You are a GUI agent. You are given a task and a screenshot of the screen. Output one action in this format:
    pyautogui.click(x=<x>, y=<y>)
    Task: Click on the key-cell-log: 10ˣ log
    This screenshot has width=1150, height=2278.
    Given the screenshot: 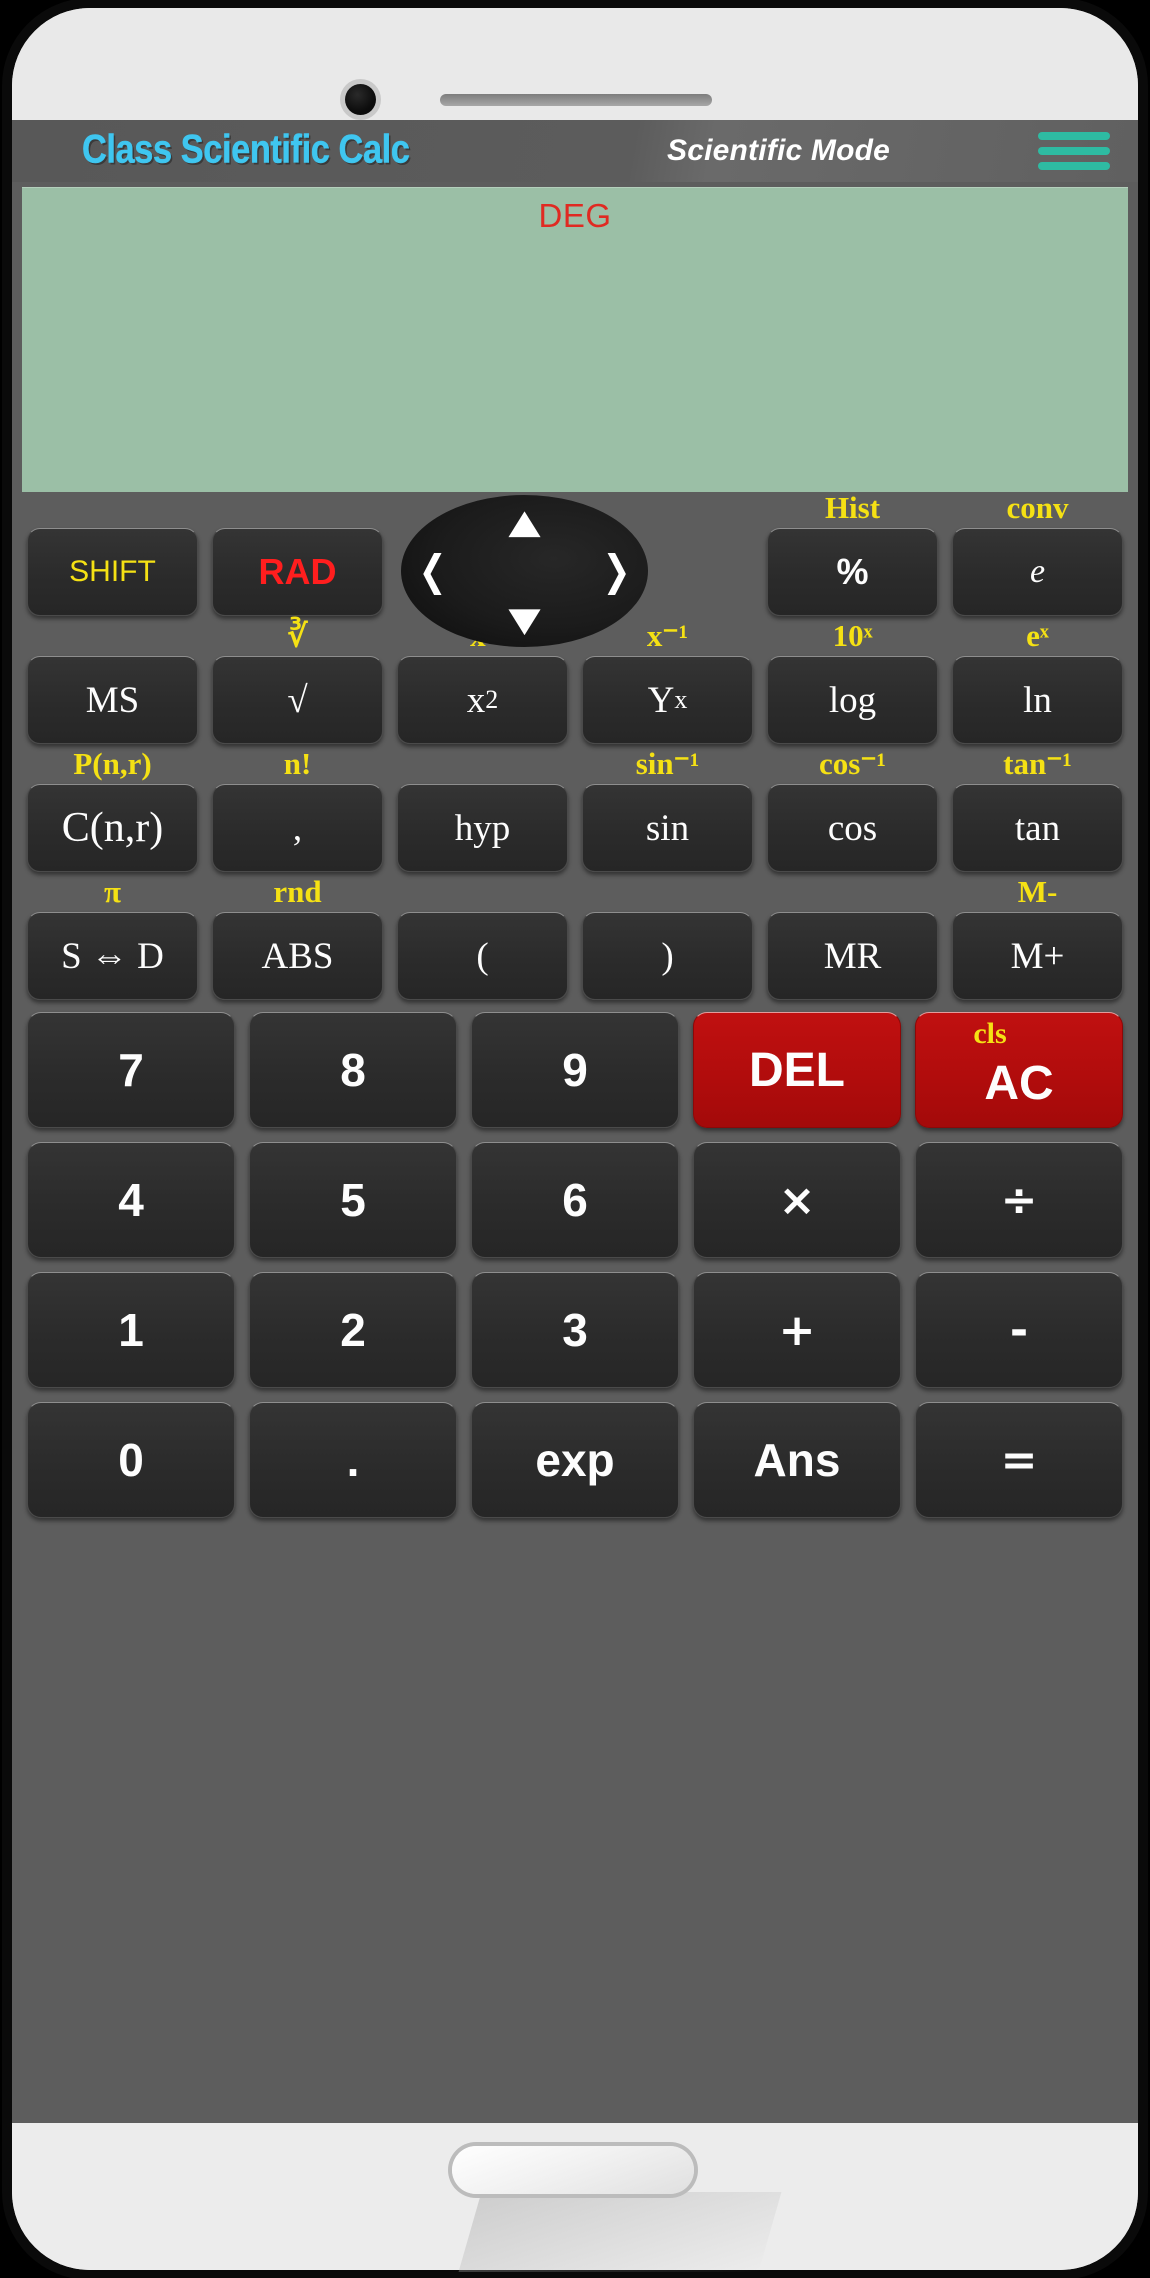 What is the action you would take?
    pyautogui.click(x=852, y=682)
    